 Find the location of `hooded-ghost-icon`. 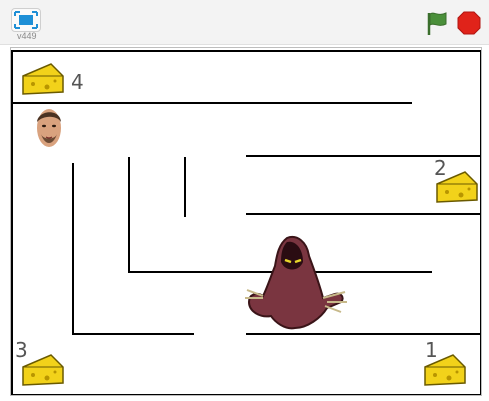

hooded-ghost-icon is located at coordinates (296, 283).